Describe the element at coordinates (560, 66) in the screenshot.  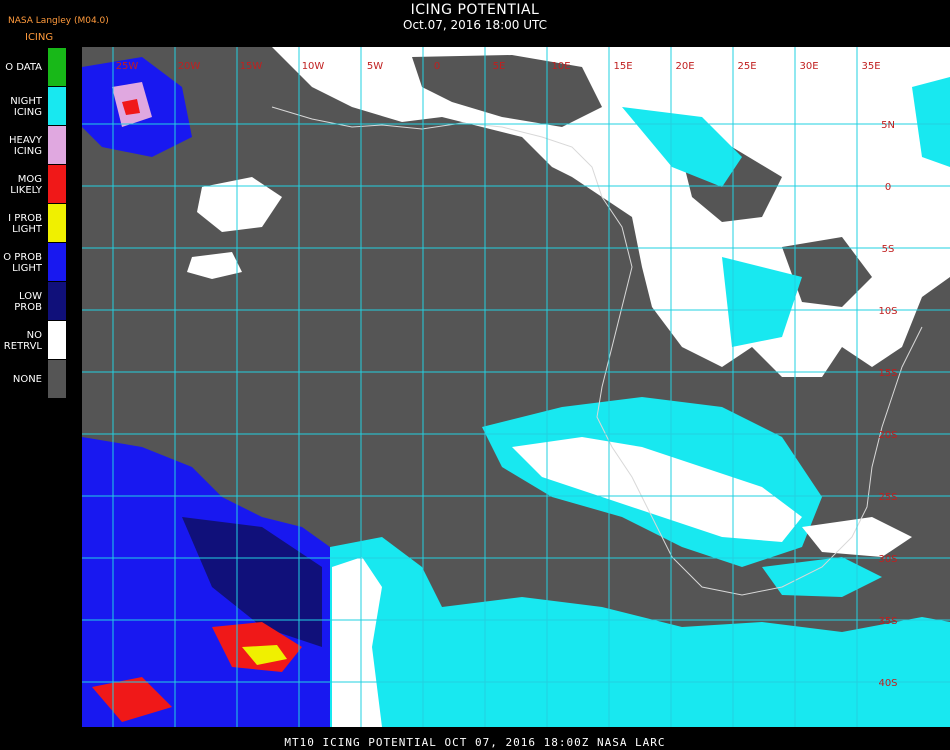
I see `longitude-label: 10E` at that location.